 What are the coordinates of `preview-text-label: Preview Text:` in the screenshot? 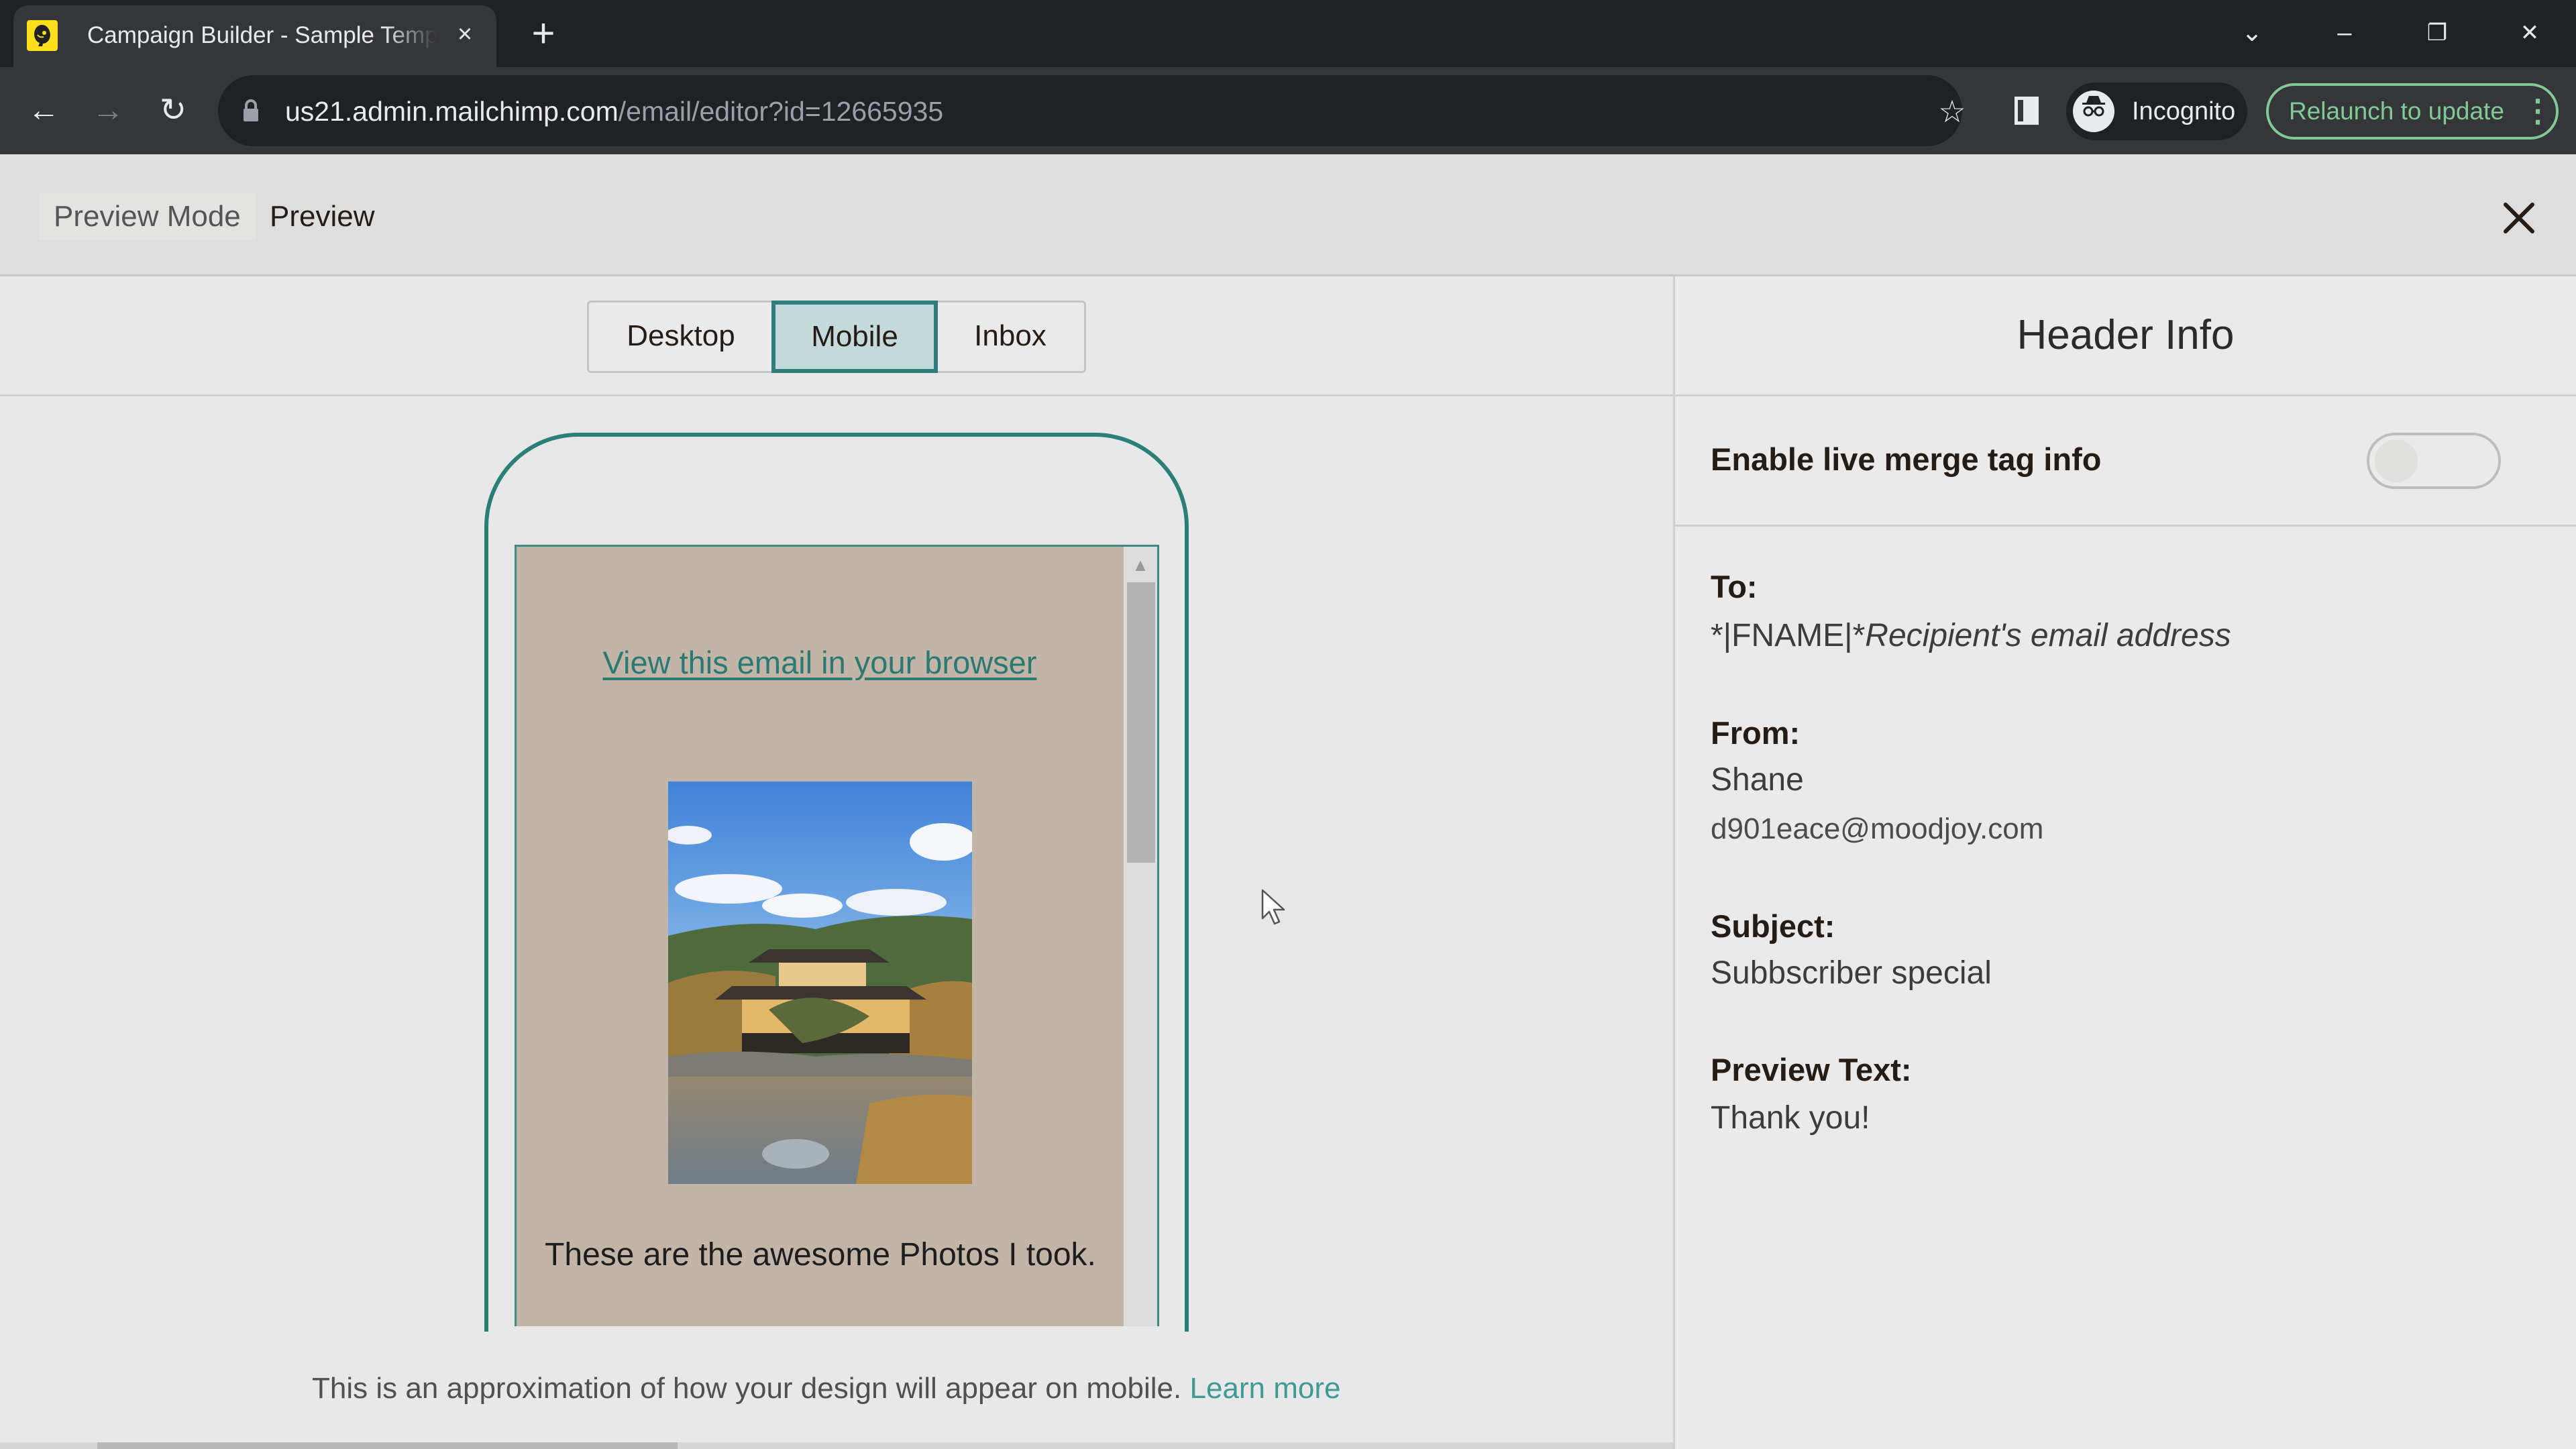 It's located at (1811, 1069).